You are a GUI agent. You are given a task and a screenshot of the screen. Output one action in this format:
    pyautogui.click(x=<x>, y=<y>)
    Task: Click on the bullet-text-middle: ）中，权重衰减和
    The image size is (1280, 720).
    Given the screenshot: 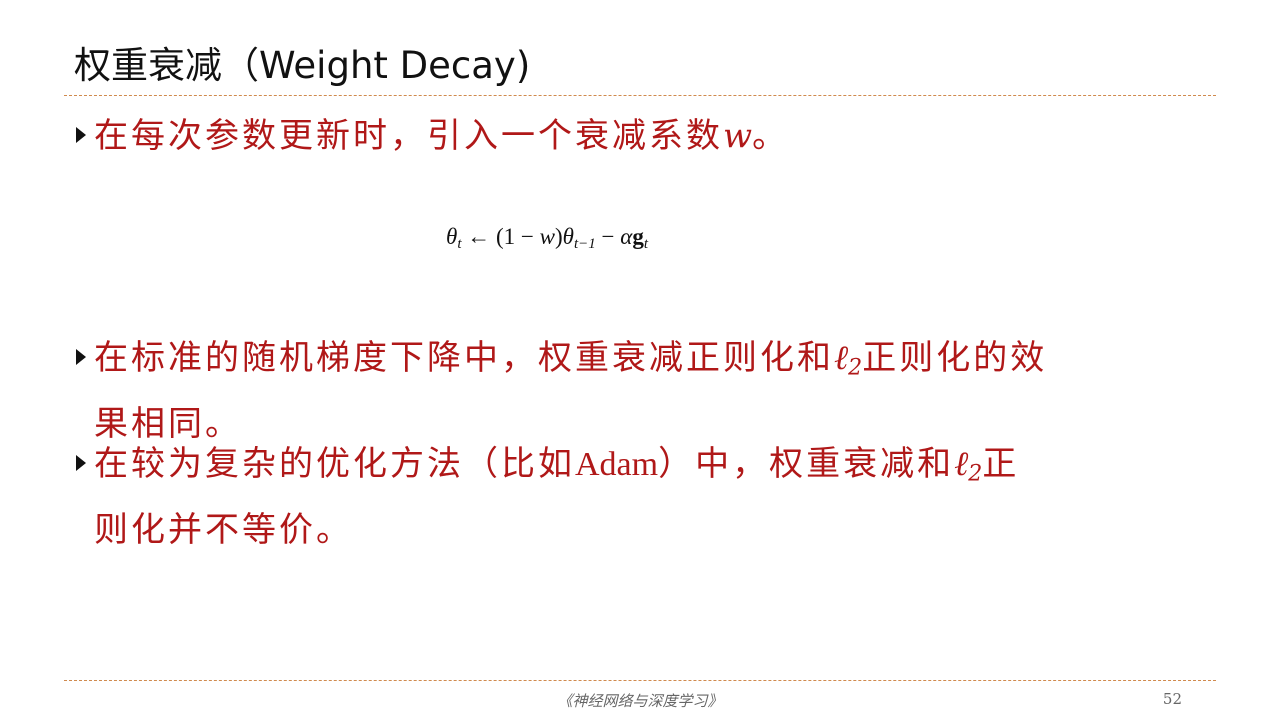 What is the action you would take?
    pyautogui.click(x=806, y=464)
    